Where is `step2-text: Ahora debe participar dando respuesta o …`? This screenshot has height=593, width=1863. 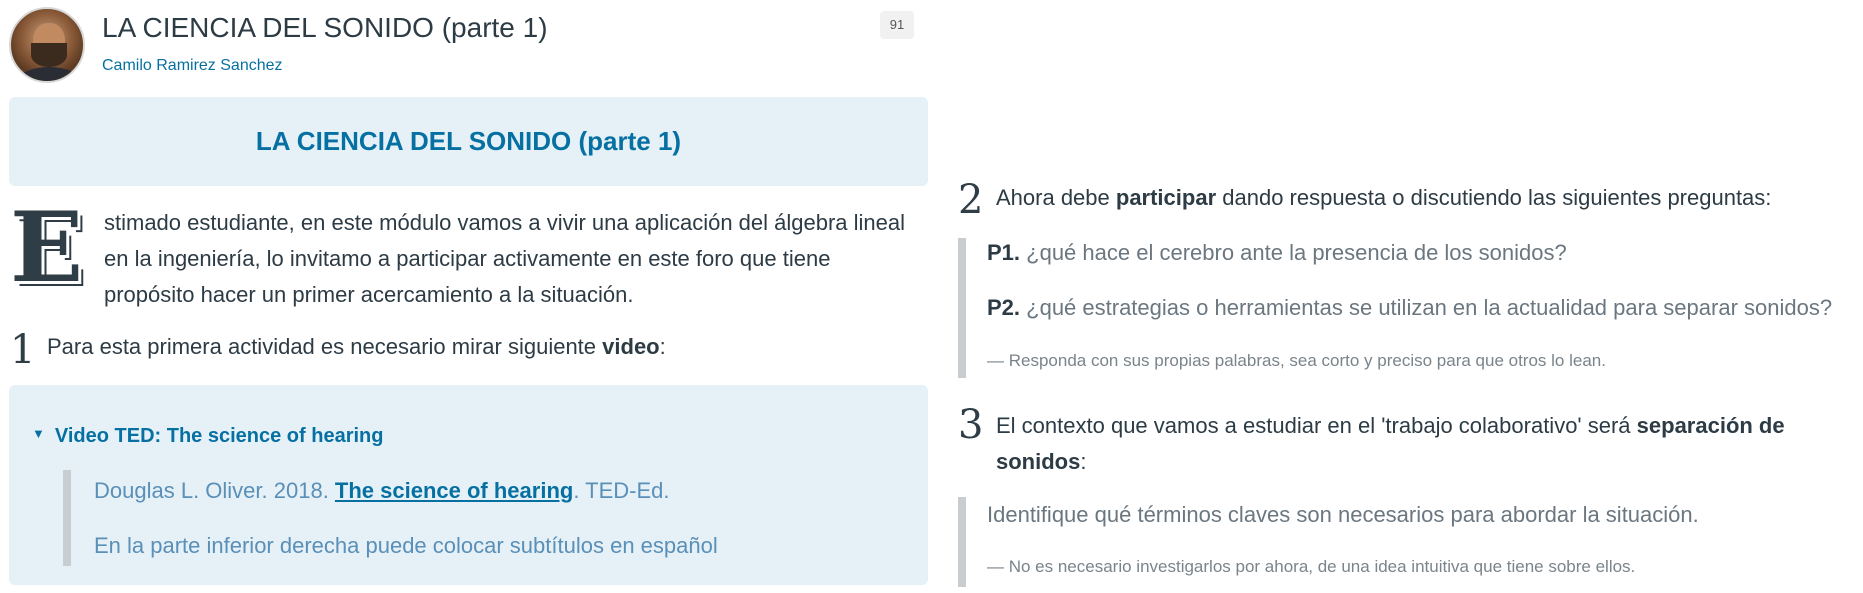 step2-text: Ahora debe participar dando respuesta o … is located at coordinates (1383, 198).